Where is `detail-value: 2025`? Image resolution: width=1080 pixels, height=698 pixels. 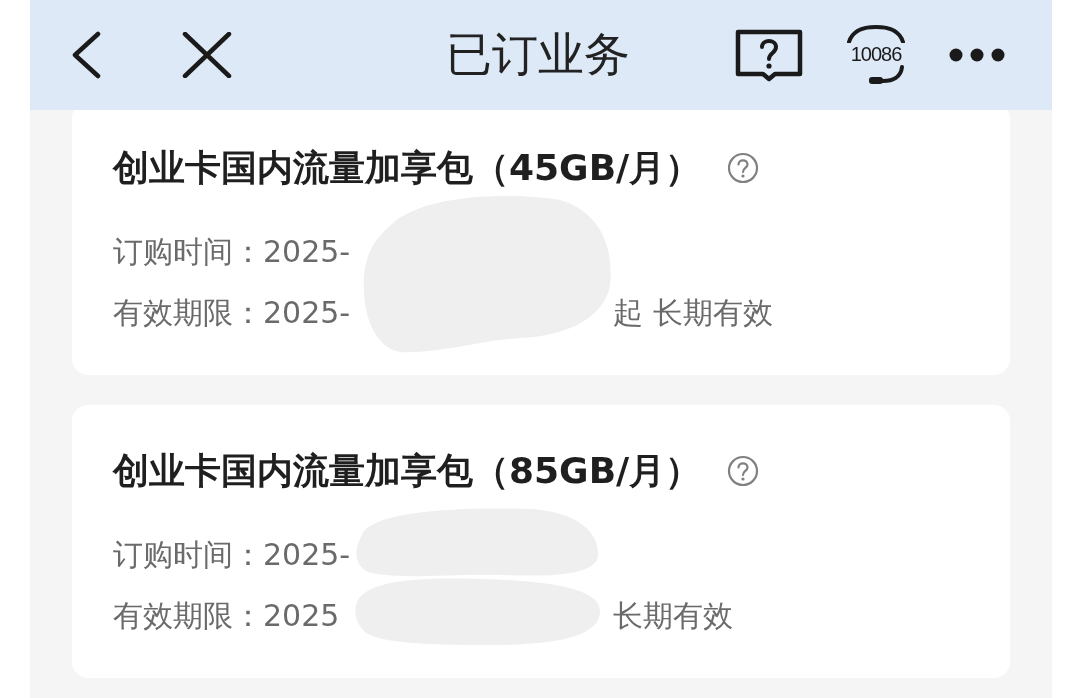 detail-value: 2025 is located at coordinates (301, 616).